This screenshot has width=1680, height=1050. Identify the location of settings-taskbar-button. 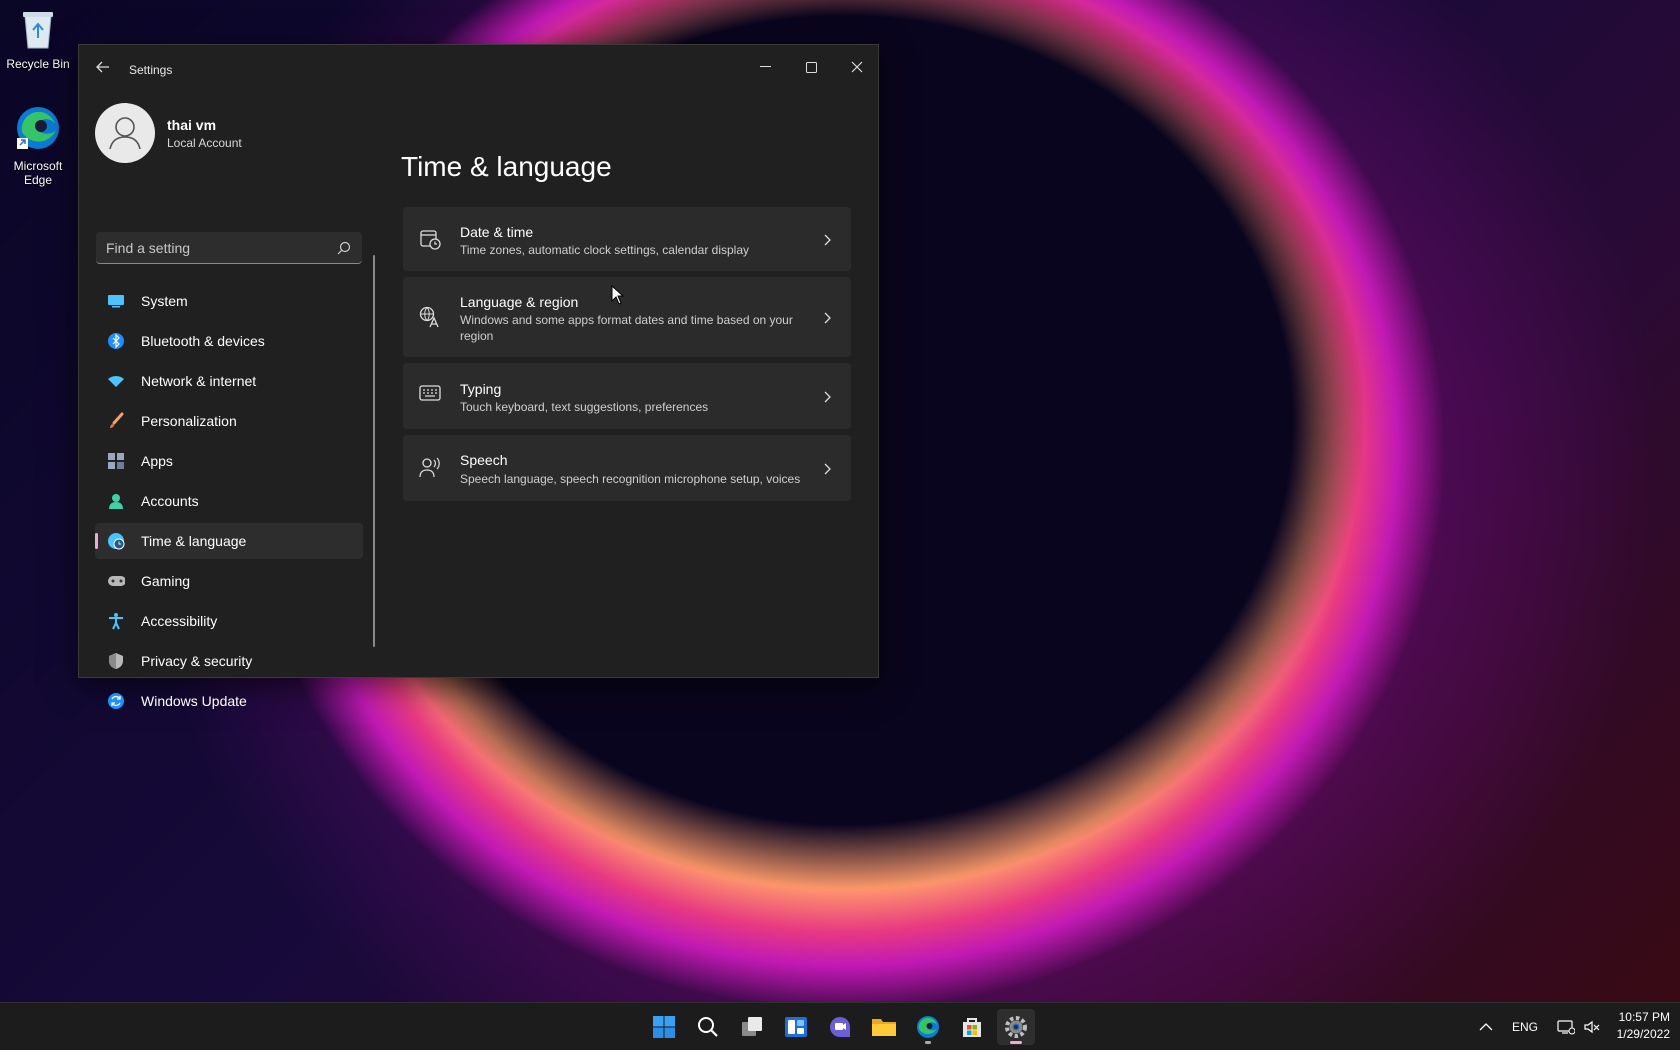
(1016, 1027).